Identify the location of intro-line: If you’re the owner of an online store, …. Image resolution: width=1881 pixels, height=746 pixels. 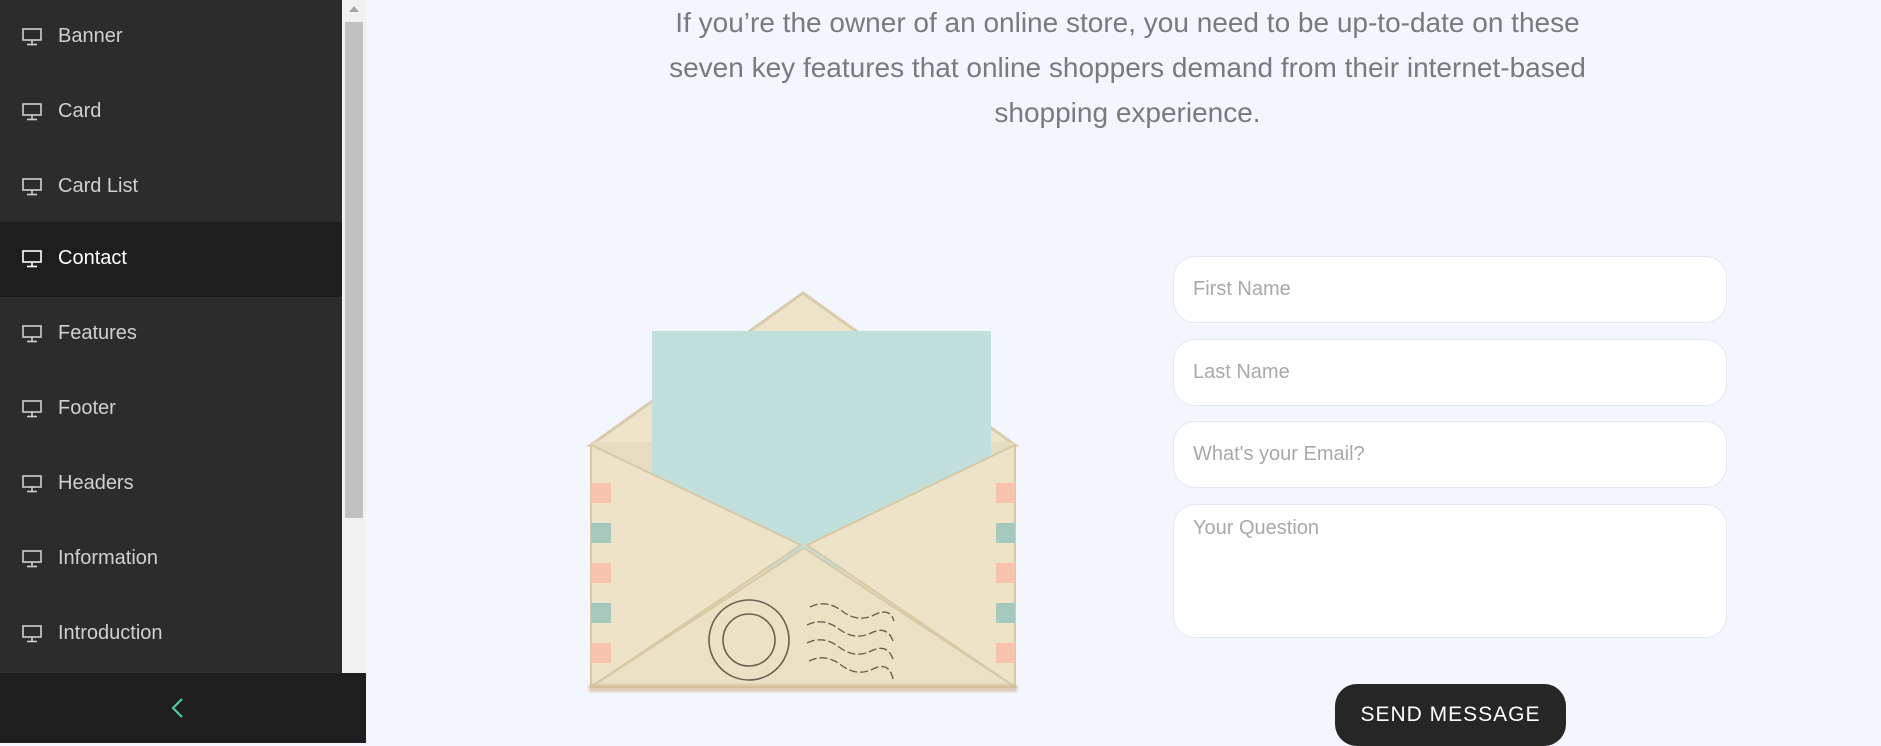
(1127, 22).